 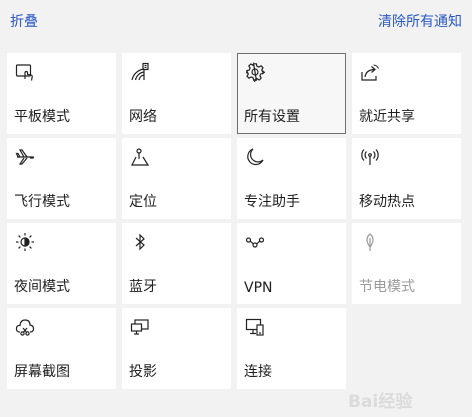 What do you see at coordinates (176, 93) in the screenshot?
I see `tile-network: 网络` at bounding box center [176, 93].